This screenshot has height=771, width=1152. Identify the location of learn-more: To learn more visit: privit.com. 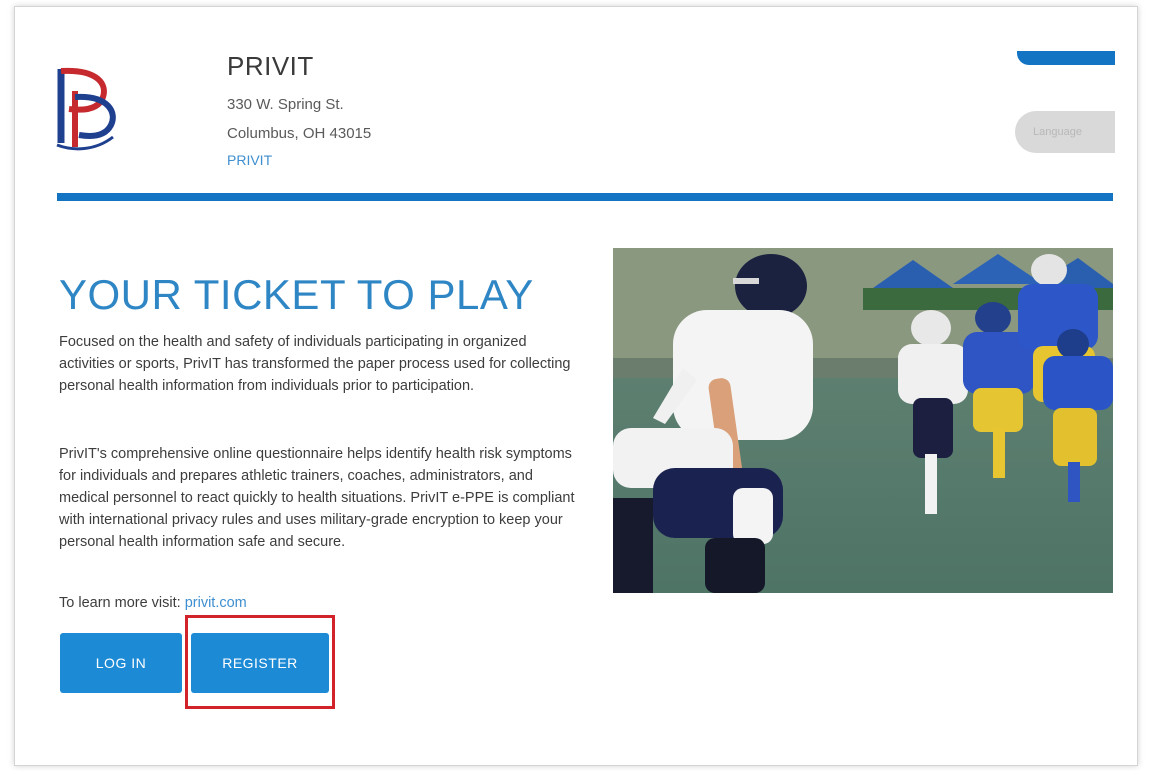
(153, 603).